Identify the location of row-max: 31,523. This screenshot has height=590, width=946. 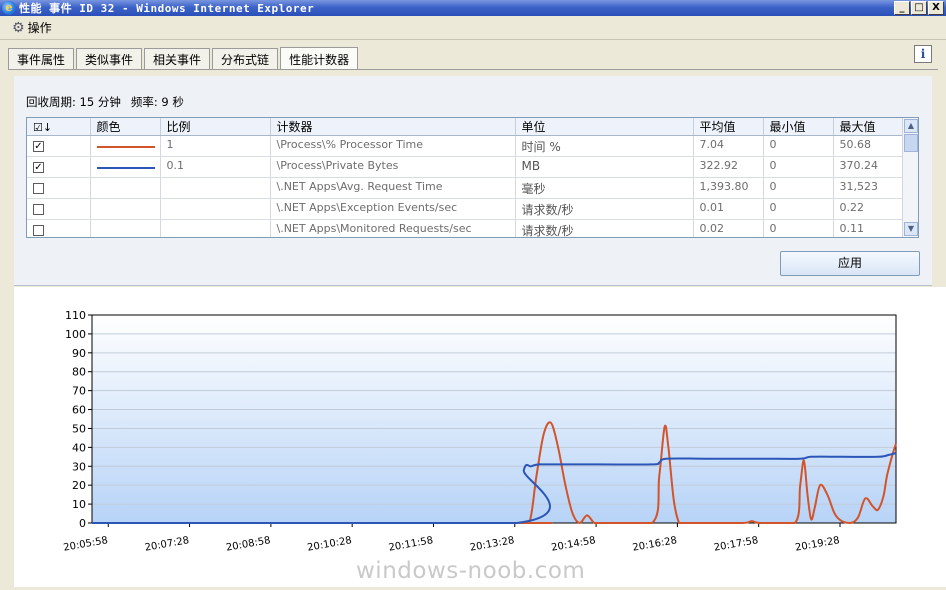
(868, 188).